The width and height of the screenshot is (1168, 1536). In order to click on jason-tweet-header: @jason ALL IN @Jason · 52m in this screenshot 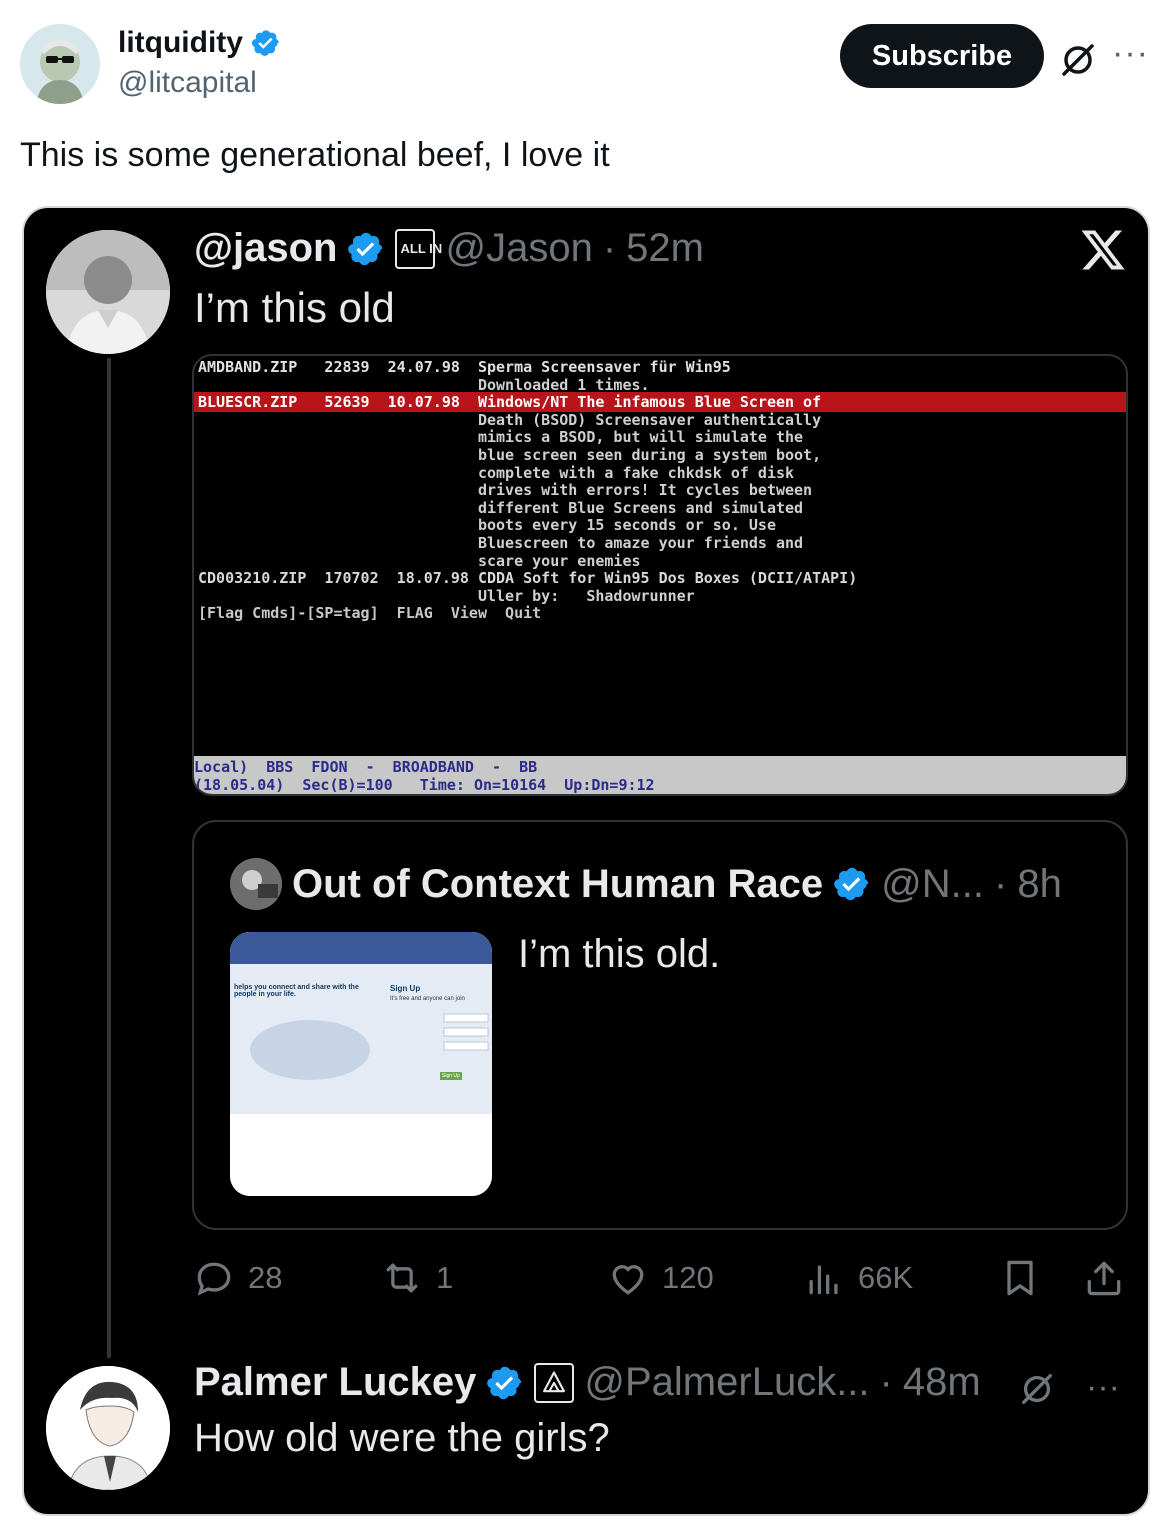, I will do `click(449, 248)`.